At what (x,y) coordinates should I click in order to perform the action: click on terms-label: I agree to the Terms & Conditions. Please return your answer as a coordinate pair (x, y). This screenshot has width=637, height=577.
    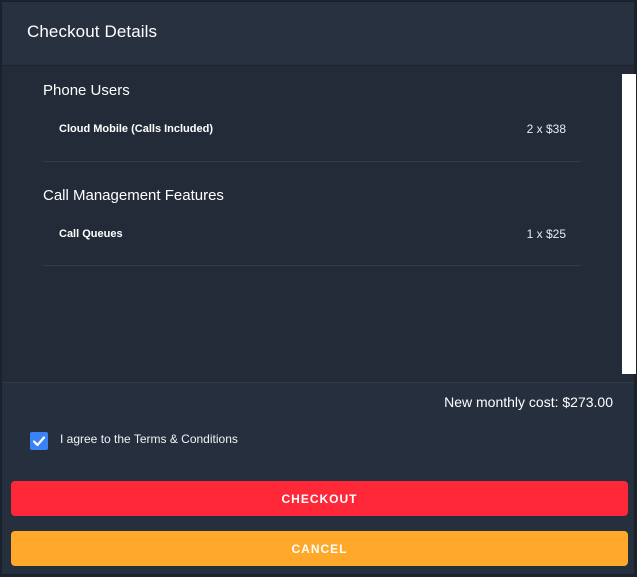
    Looking at the image, I should click on (149, 439).